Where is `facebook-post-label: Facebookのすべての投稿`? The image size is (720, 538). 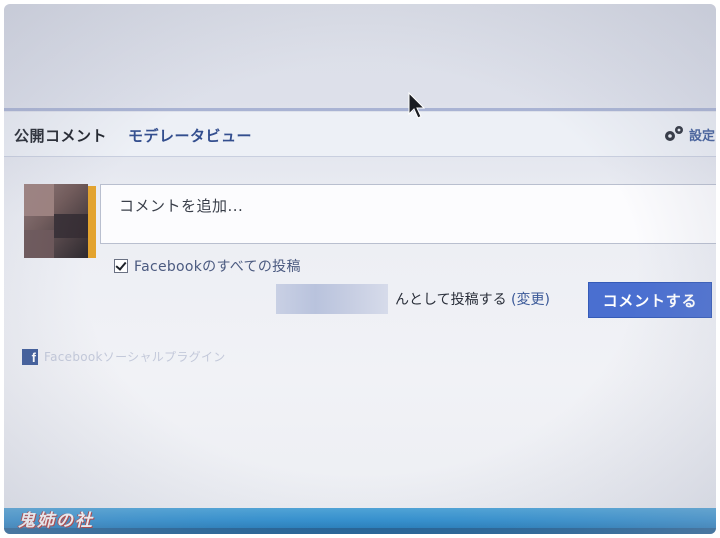
facebook-post-label: Facebookのすべての投稿 is located at coordinates (217, 267).